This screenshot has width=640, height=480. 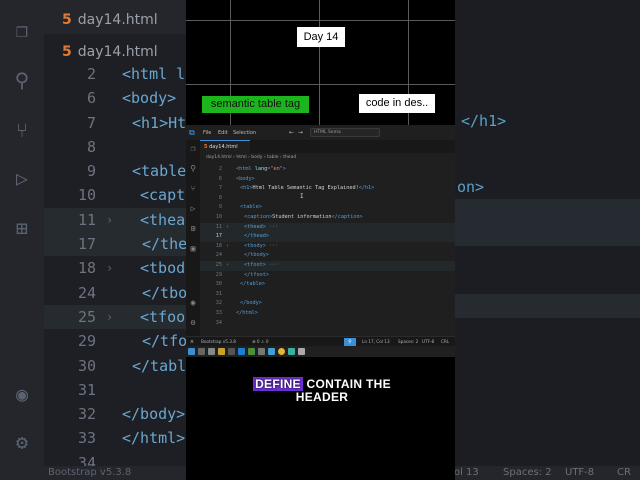 What do you see at coordinates (289, 157) in the screenshot?
I see `breadcrumb-item: thead` at bounding box center [289, 157].